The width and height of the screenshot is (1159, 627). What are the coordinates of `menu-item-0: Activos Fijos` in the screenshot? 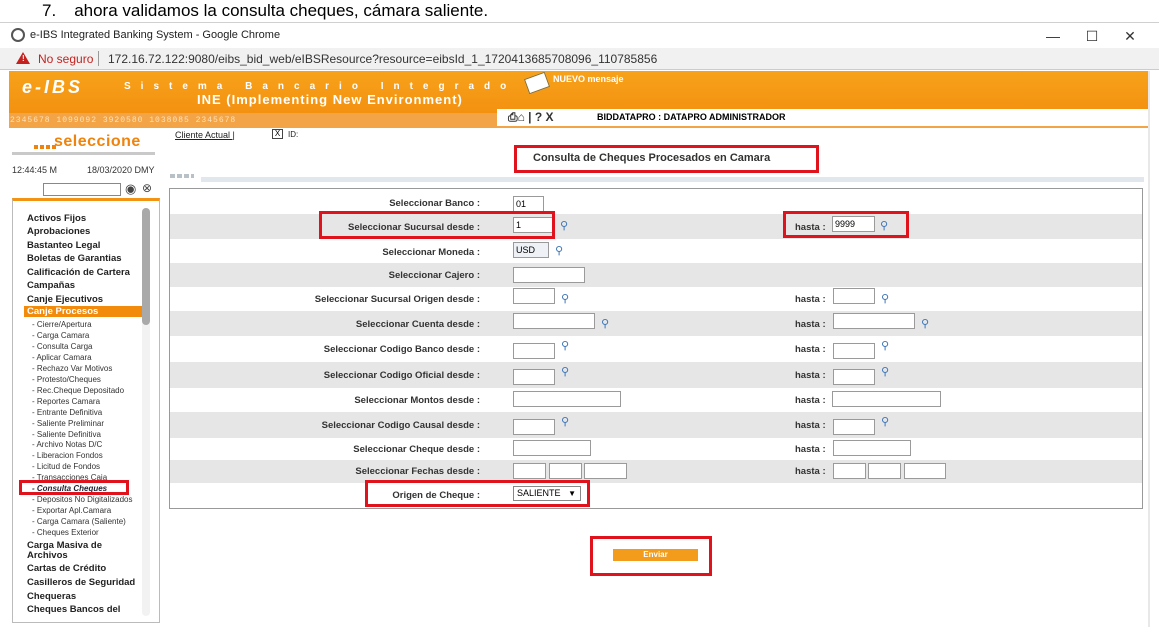 It's located at (56, 218).